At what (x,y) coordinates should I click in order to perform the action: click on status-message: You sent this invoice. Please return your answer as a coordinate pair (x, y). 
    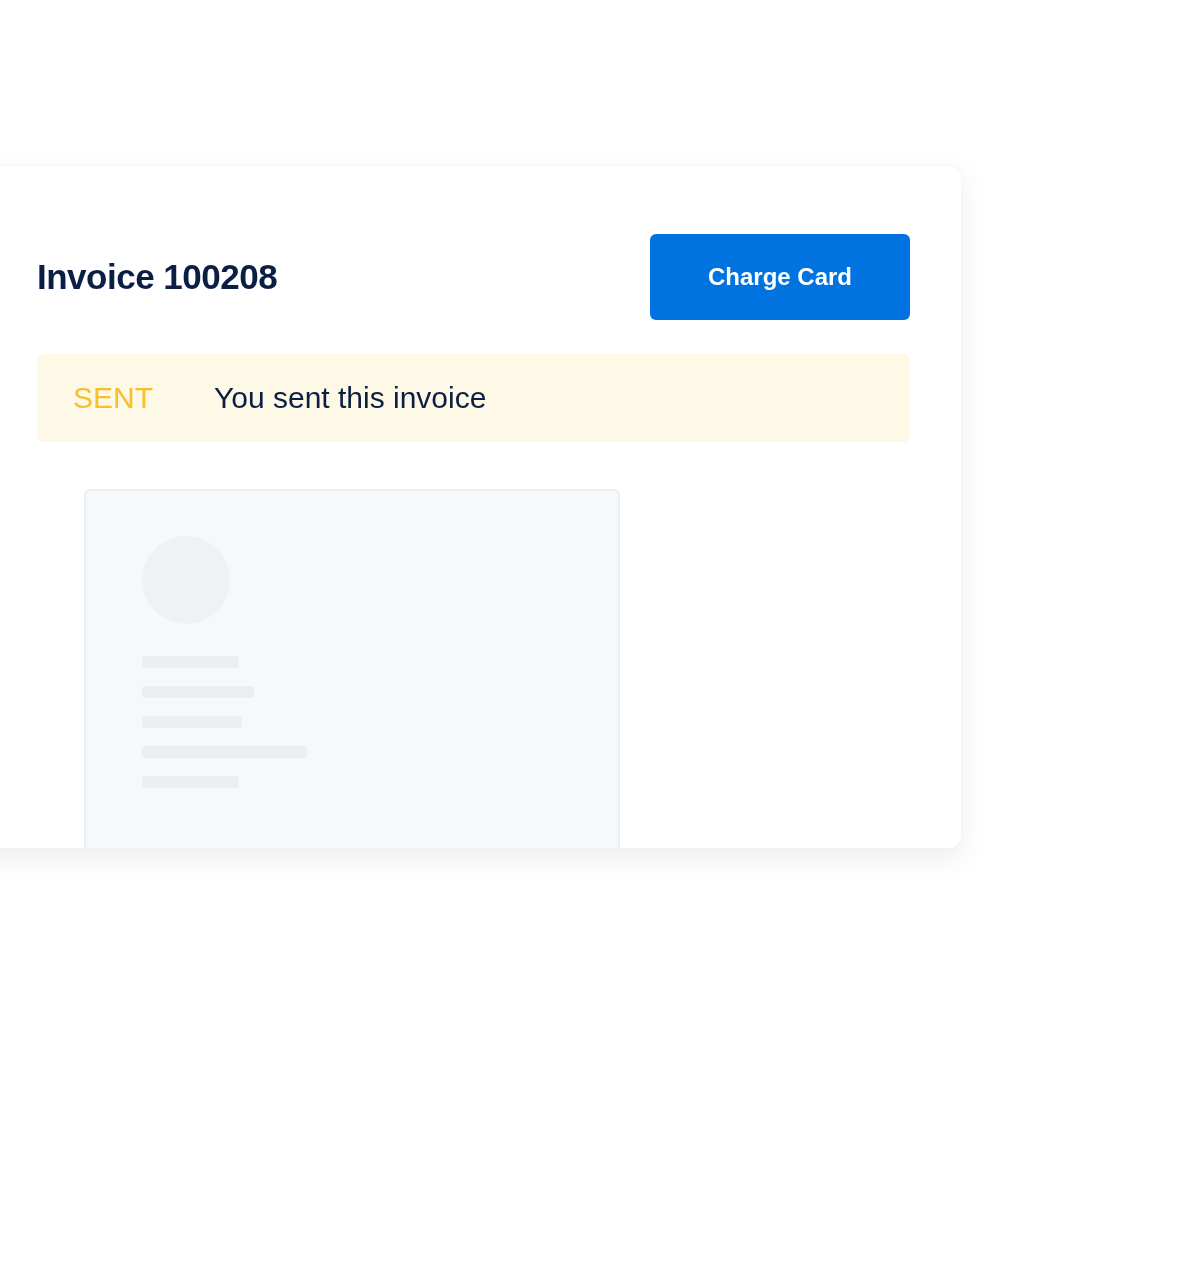
    Looking at the image, I should click on (350, 398).